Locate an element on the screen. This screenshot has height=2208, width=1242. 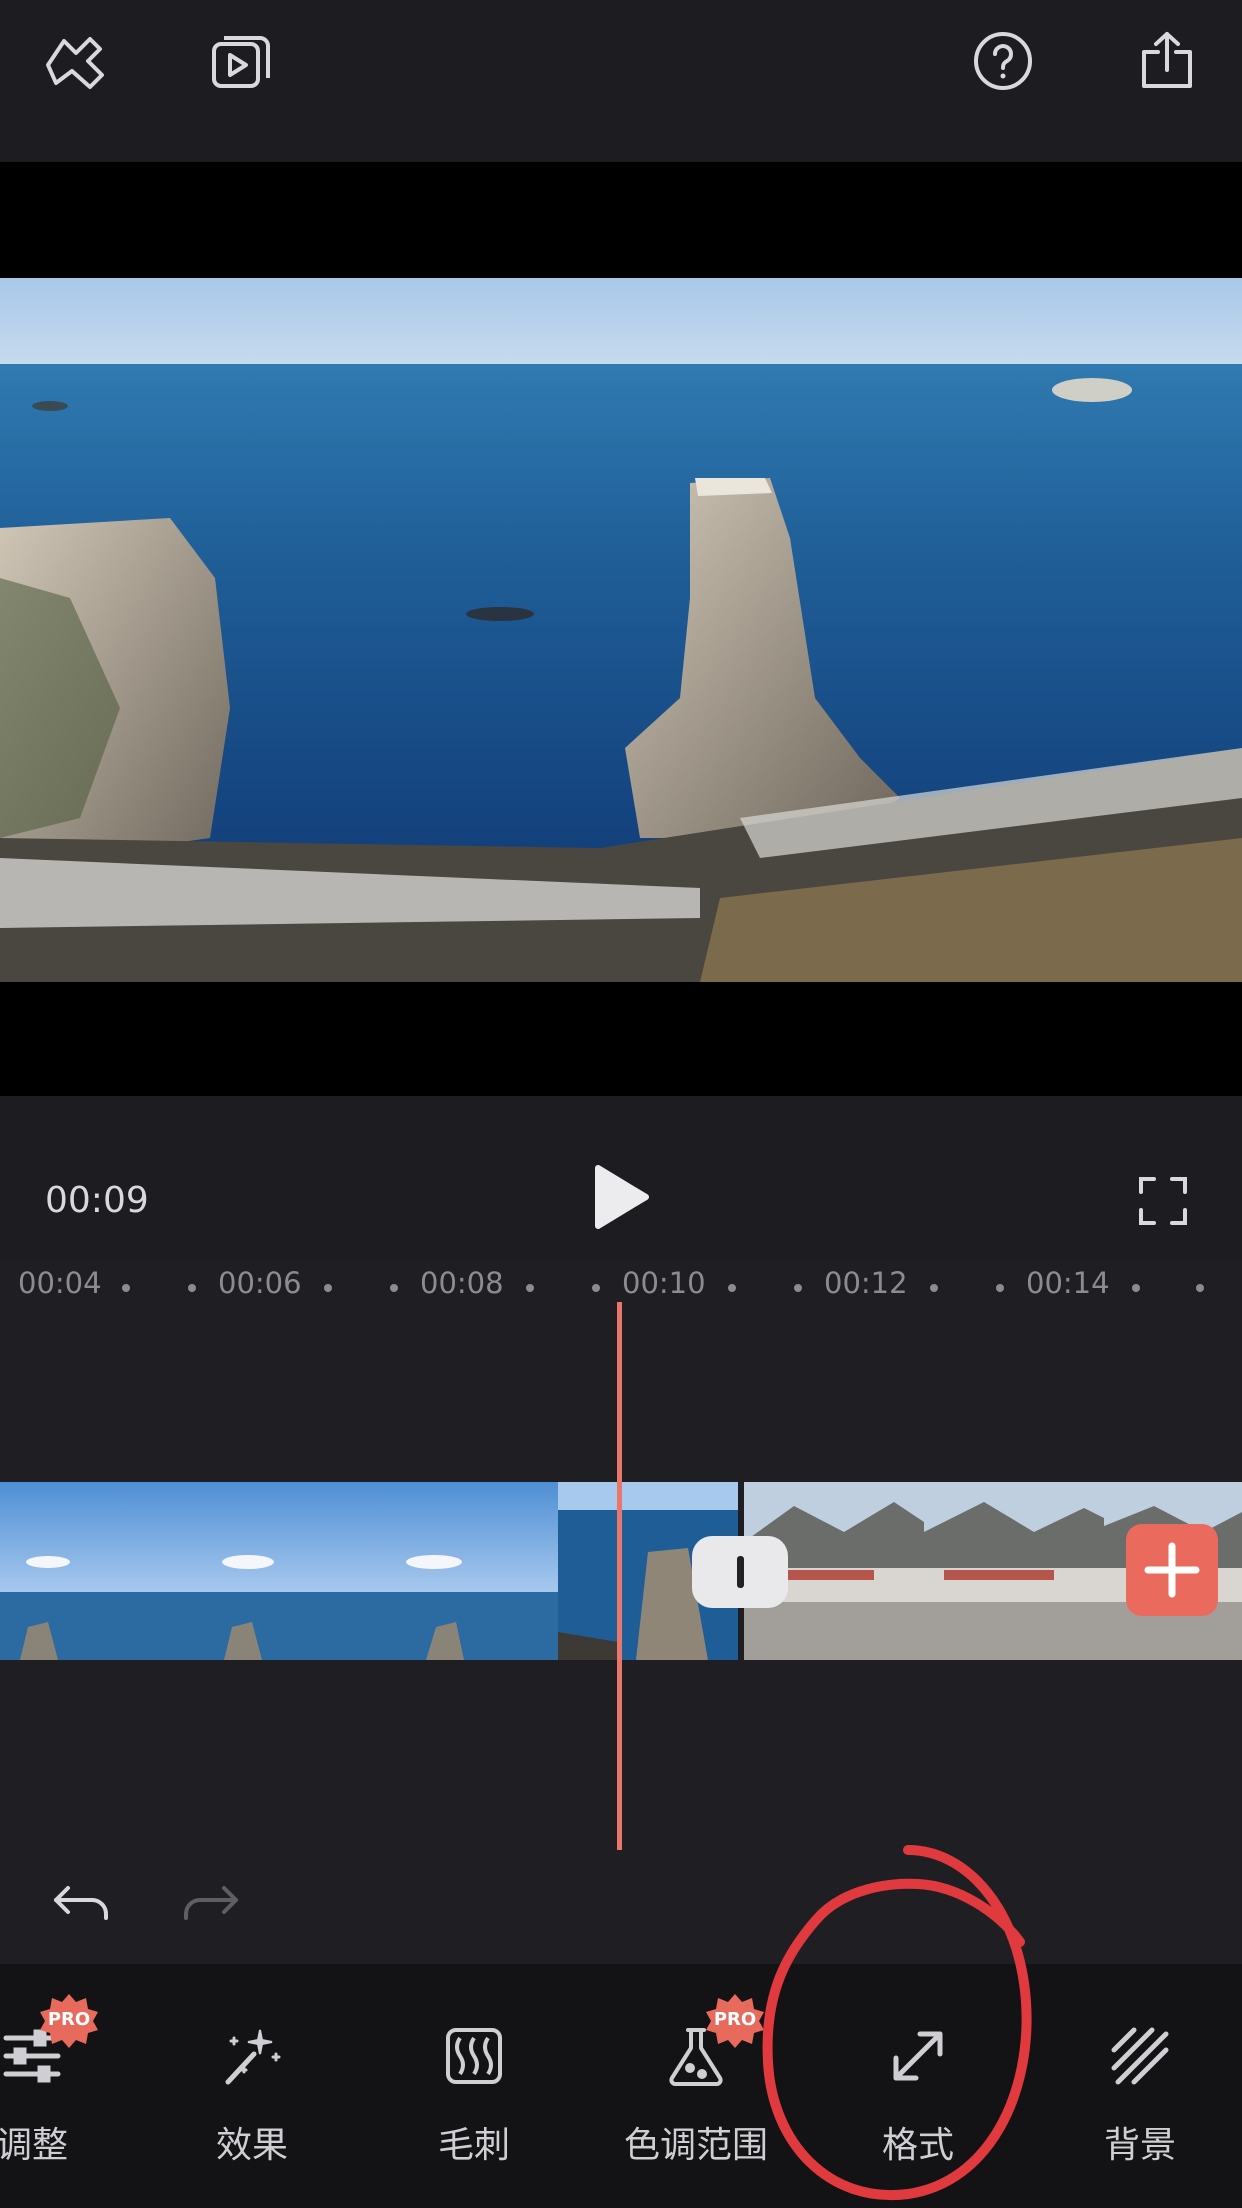
tool-label: 色调范围 is located at coordinates (695, 2145).